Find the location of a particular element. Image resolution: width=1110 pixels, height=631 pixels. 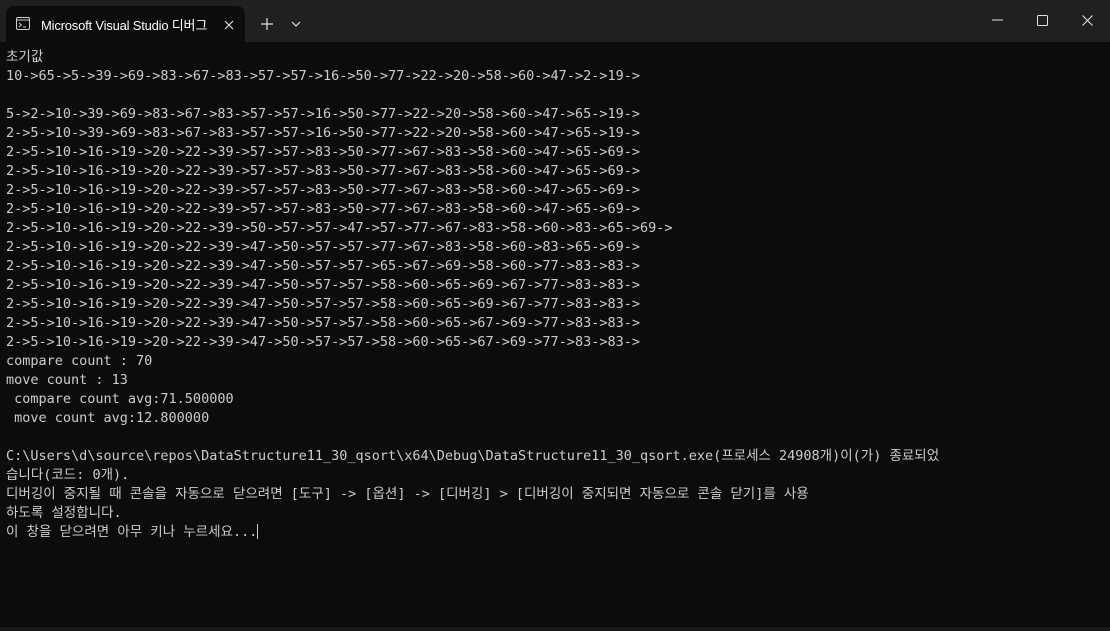

plus-icon is located at coordinates (267, 24).